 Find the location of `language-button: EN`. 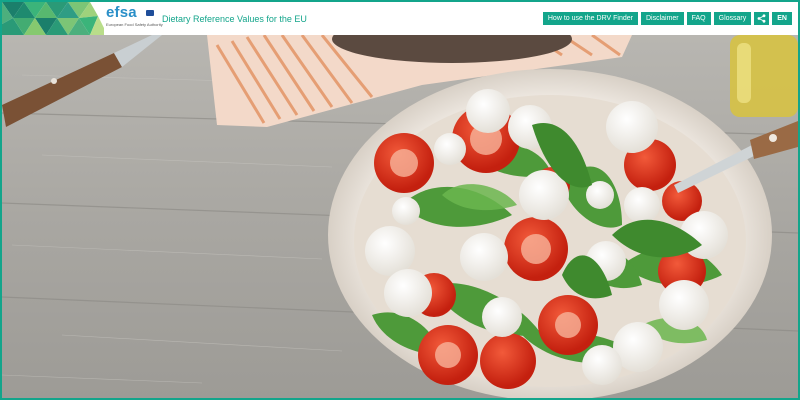

language-button: EN is located at coordinates (782, 18).